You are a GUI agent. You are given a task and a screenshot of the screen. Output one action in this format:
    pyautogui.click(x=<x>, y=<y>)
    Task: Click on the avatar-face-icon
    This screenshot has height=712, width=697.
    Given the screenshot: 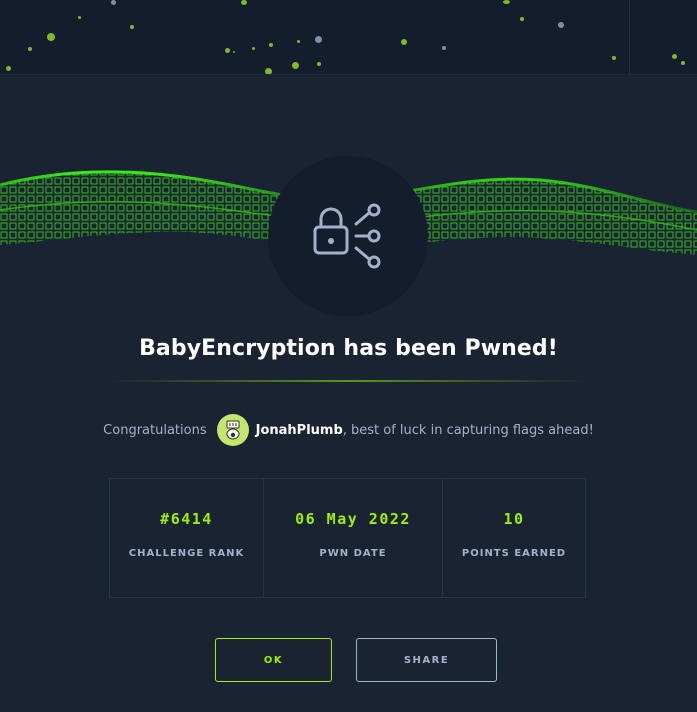 What is the action you would take?
    pyautogui.click(x=233, y=430)
    